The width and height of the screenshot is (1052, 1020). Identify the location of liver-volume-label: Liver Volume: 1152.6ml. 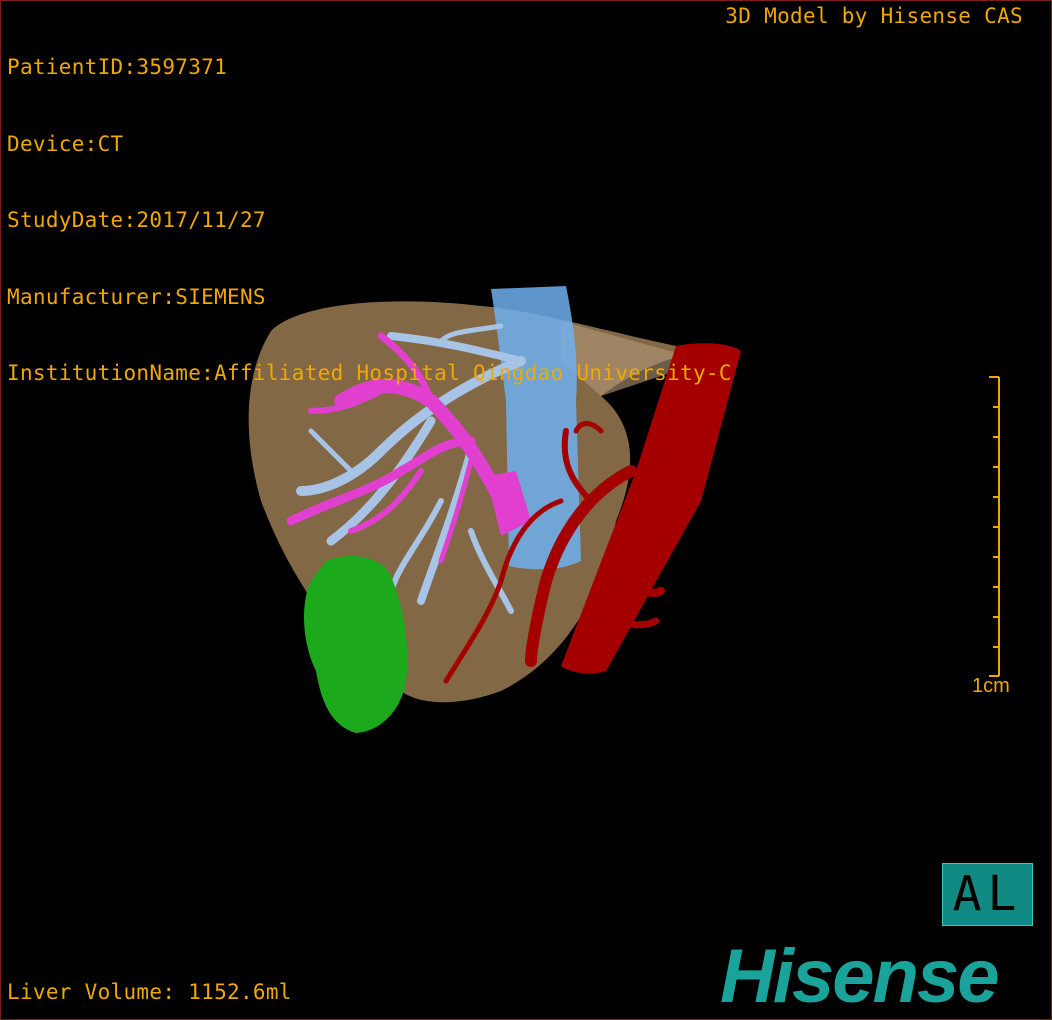
(149, 991).